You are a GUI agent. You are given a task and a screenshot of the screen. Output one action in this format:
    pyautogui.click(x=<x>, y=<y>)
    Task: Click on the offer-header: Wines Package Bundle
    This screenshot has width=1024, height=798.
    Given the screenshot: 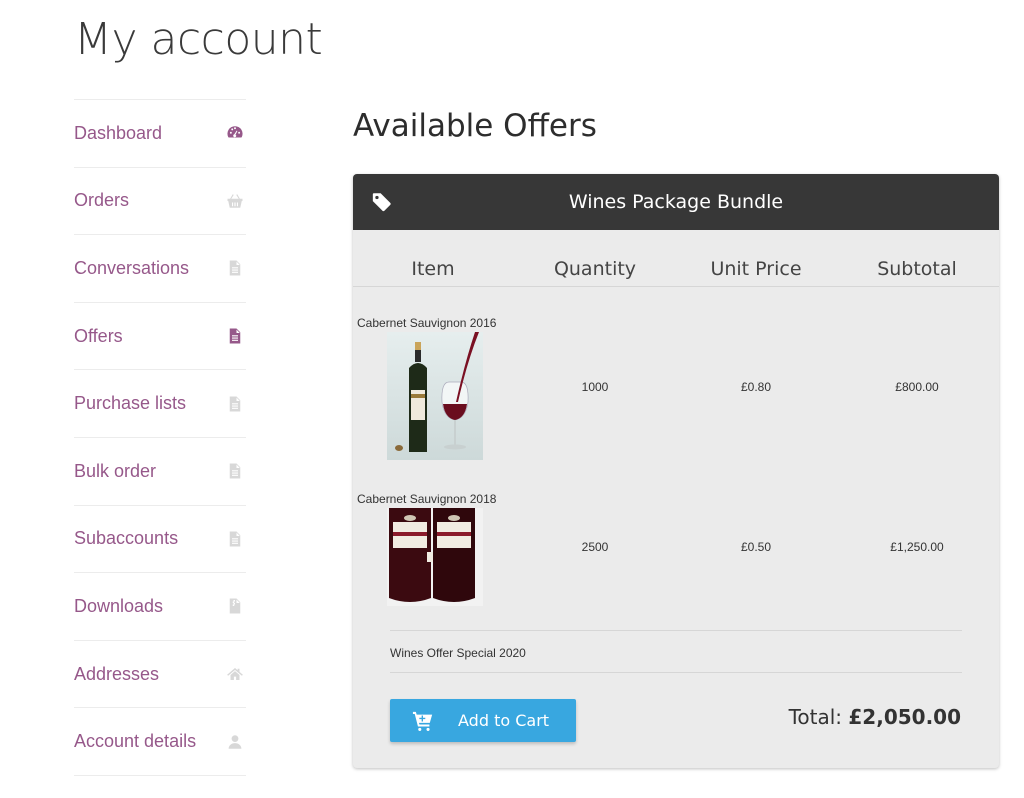 What is the action you would take?
    pyautogui.click(x=676, y=202)
    